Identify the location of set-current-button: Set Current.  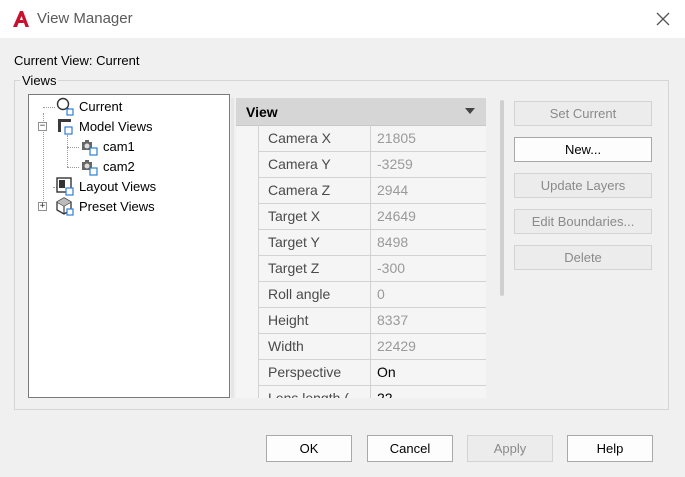
(583, 113).